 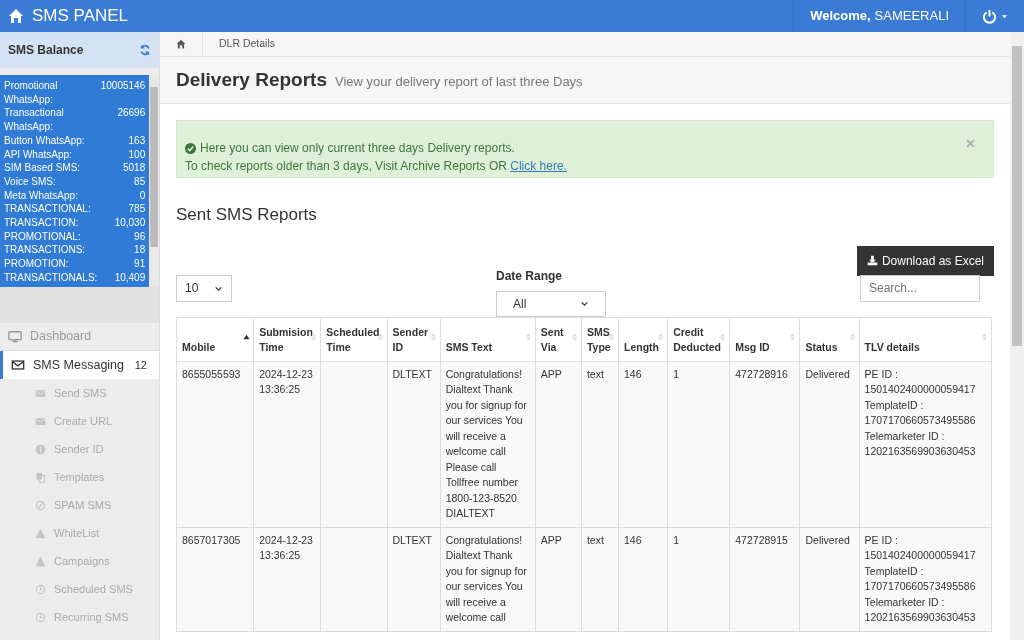 I want to click on date-range-select: All, so click(x=551, y=303).